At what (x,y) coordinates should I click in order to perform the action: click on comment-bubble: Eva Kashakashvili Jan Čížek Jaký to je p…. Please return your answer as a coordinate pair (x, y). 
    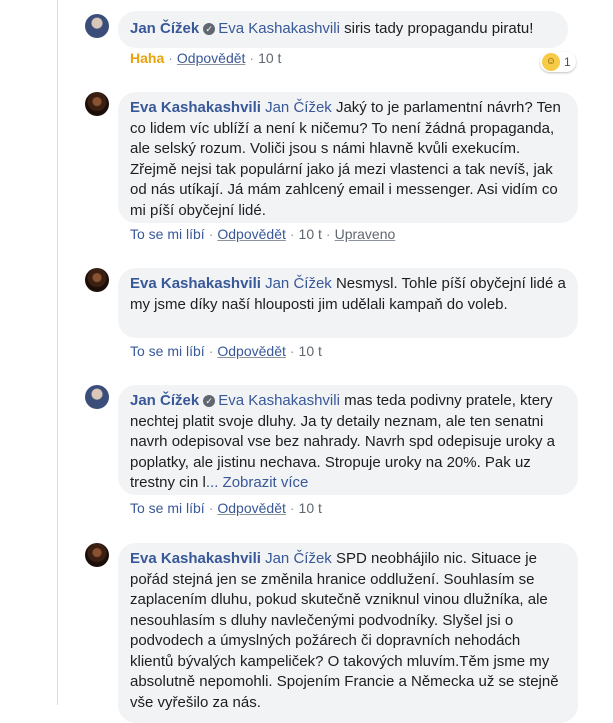
    Looking at the image, I should click on (348, 157).